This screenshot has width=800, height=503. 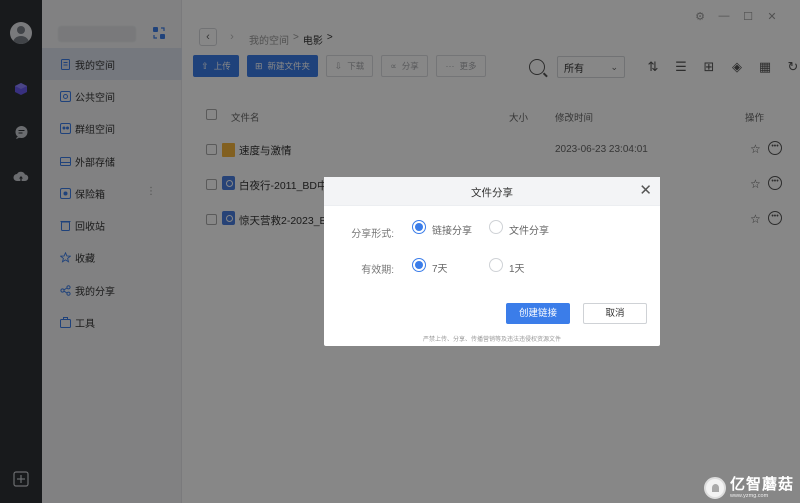 I want to click on dialog-title: 文件分享, so click(x=492, y=193).